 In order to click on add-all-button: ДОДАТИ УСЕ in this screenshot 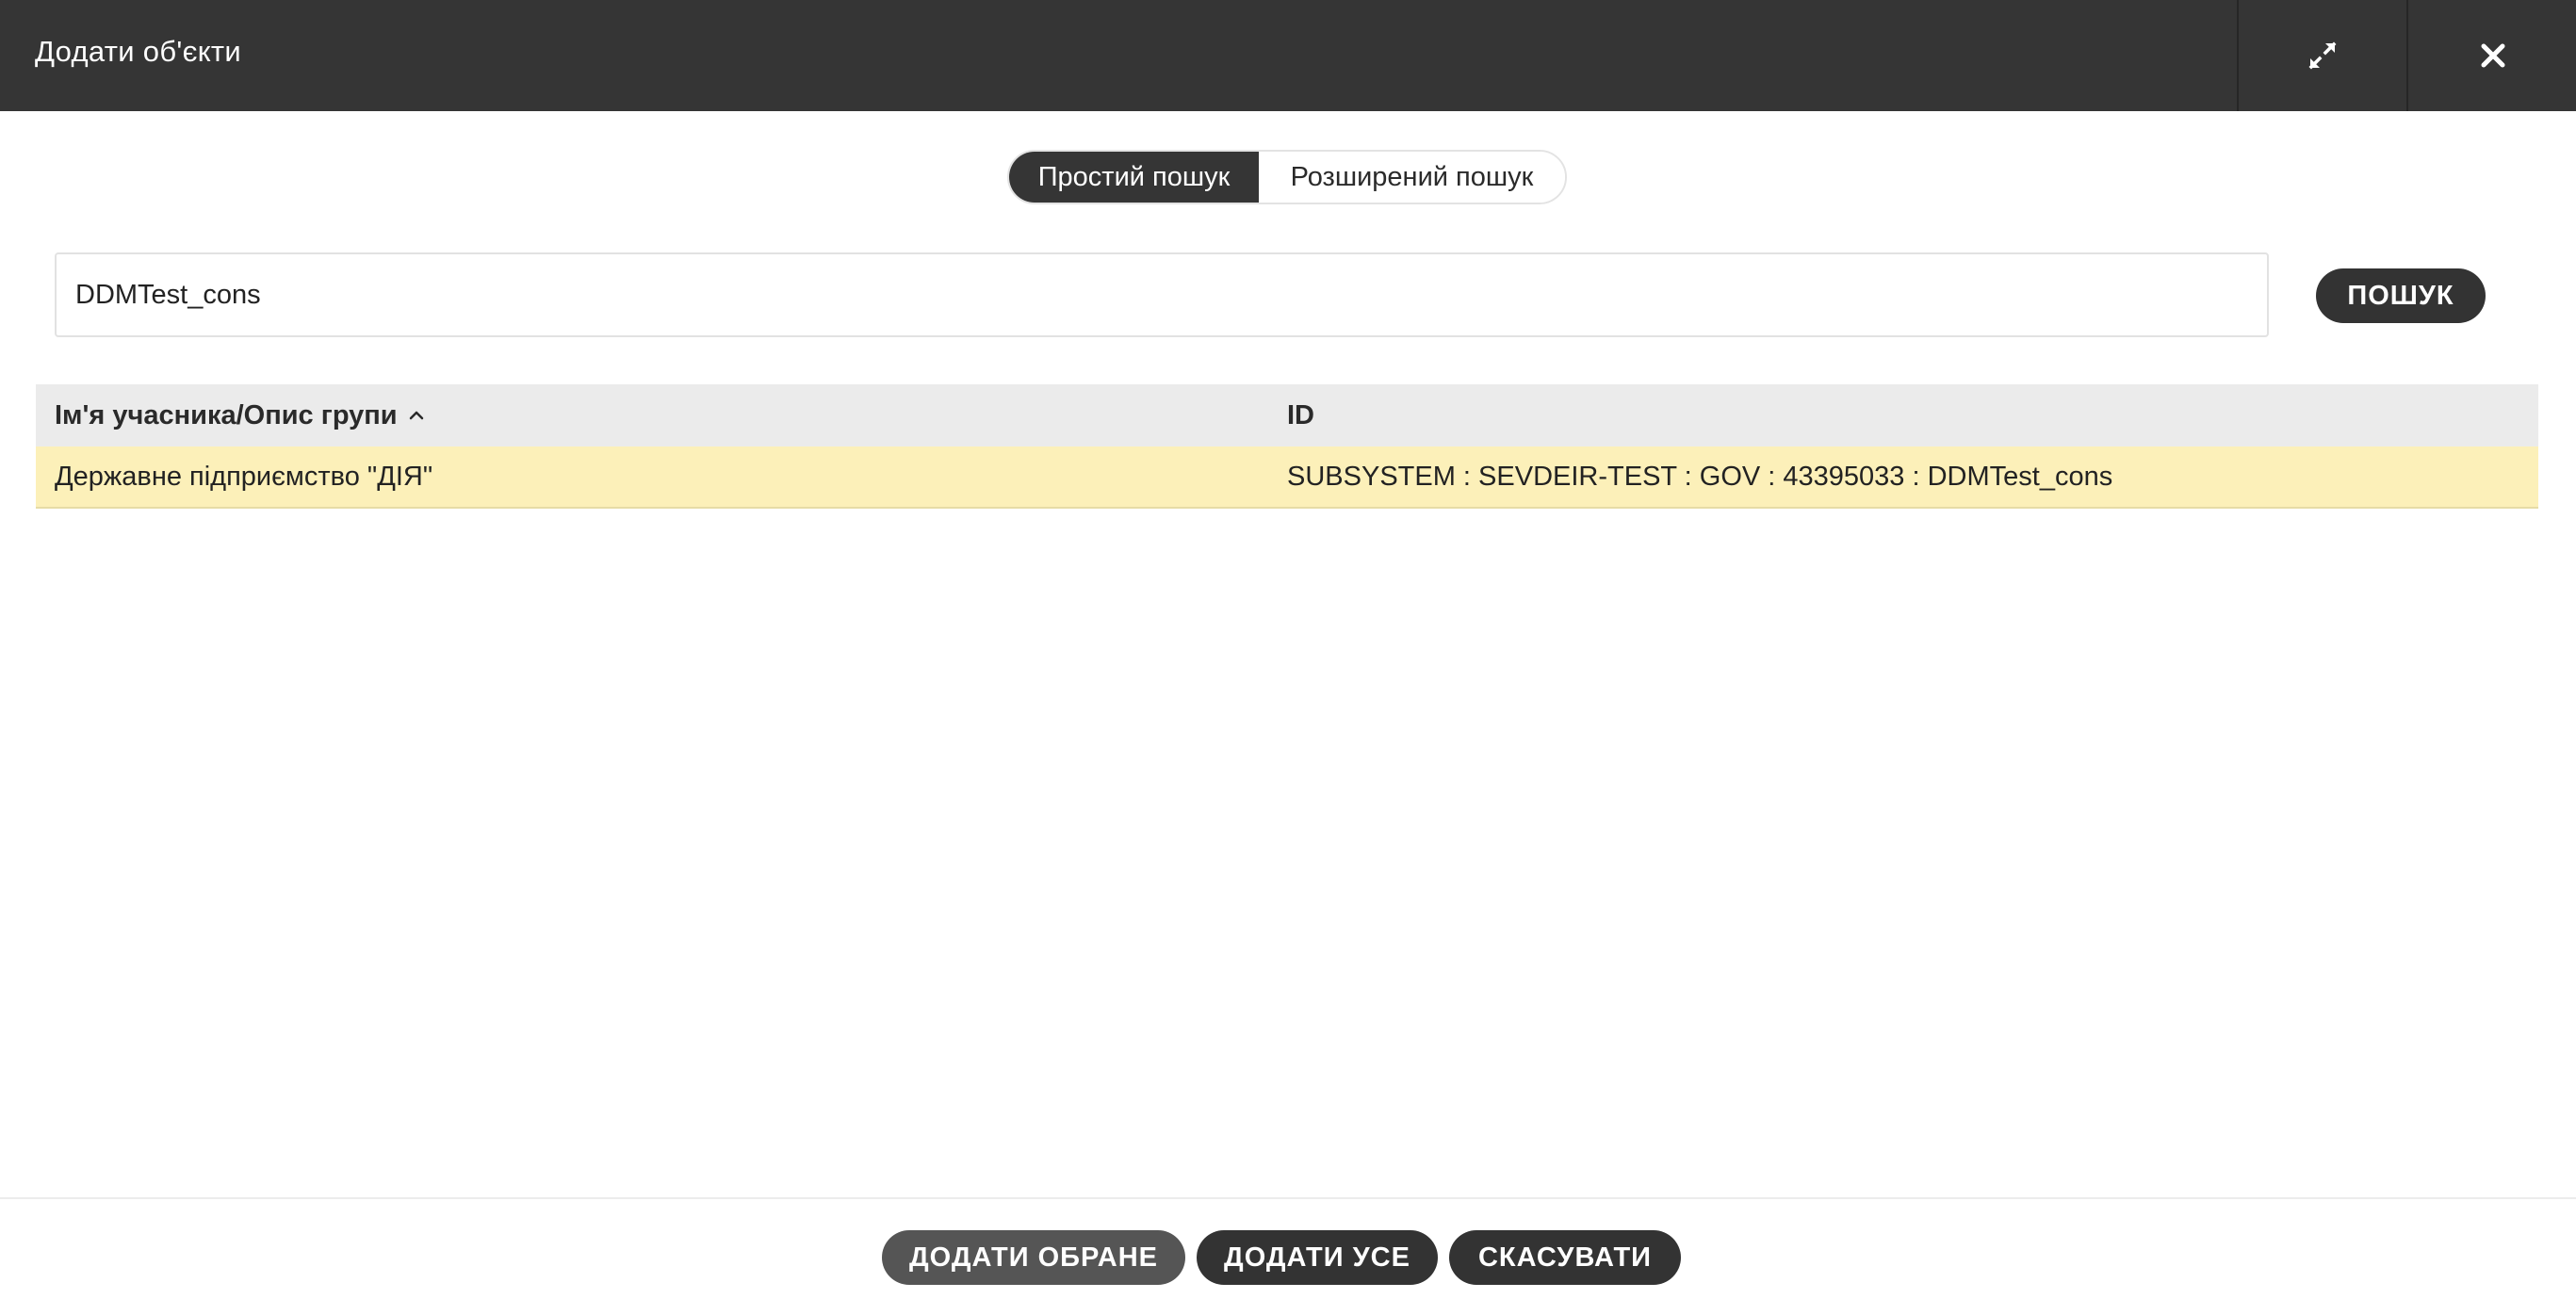, I will do `click(1317, 1257)`.